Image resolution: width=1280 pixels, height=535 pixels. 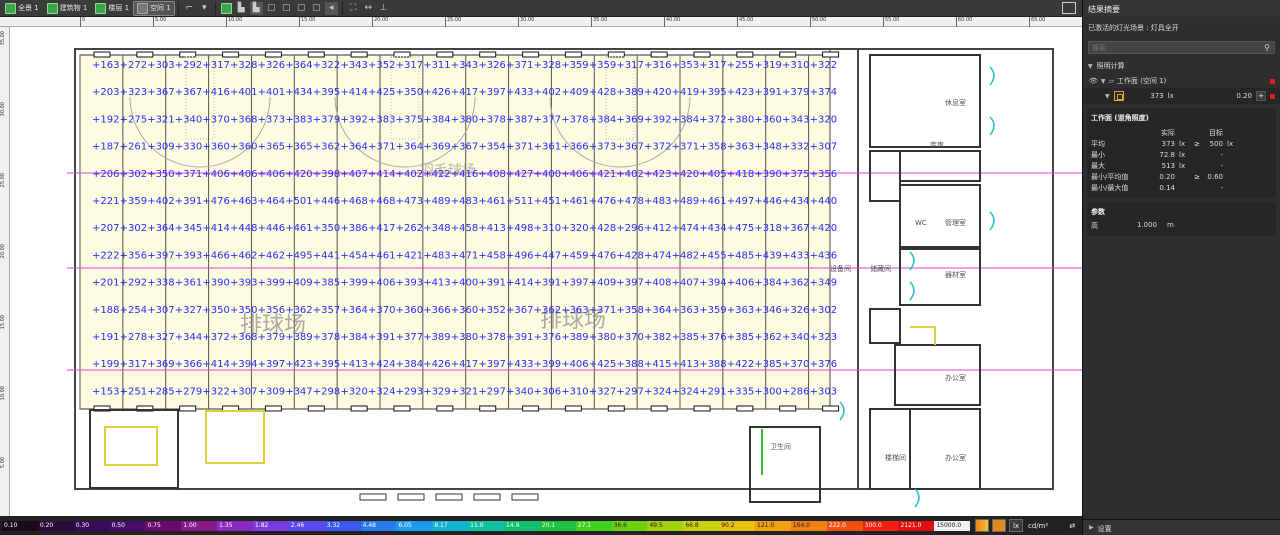 I want to click on search-icon: ⚲, so click(x=1267, y=47).